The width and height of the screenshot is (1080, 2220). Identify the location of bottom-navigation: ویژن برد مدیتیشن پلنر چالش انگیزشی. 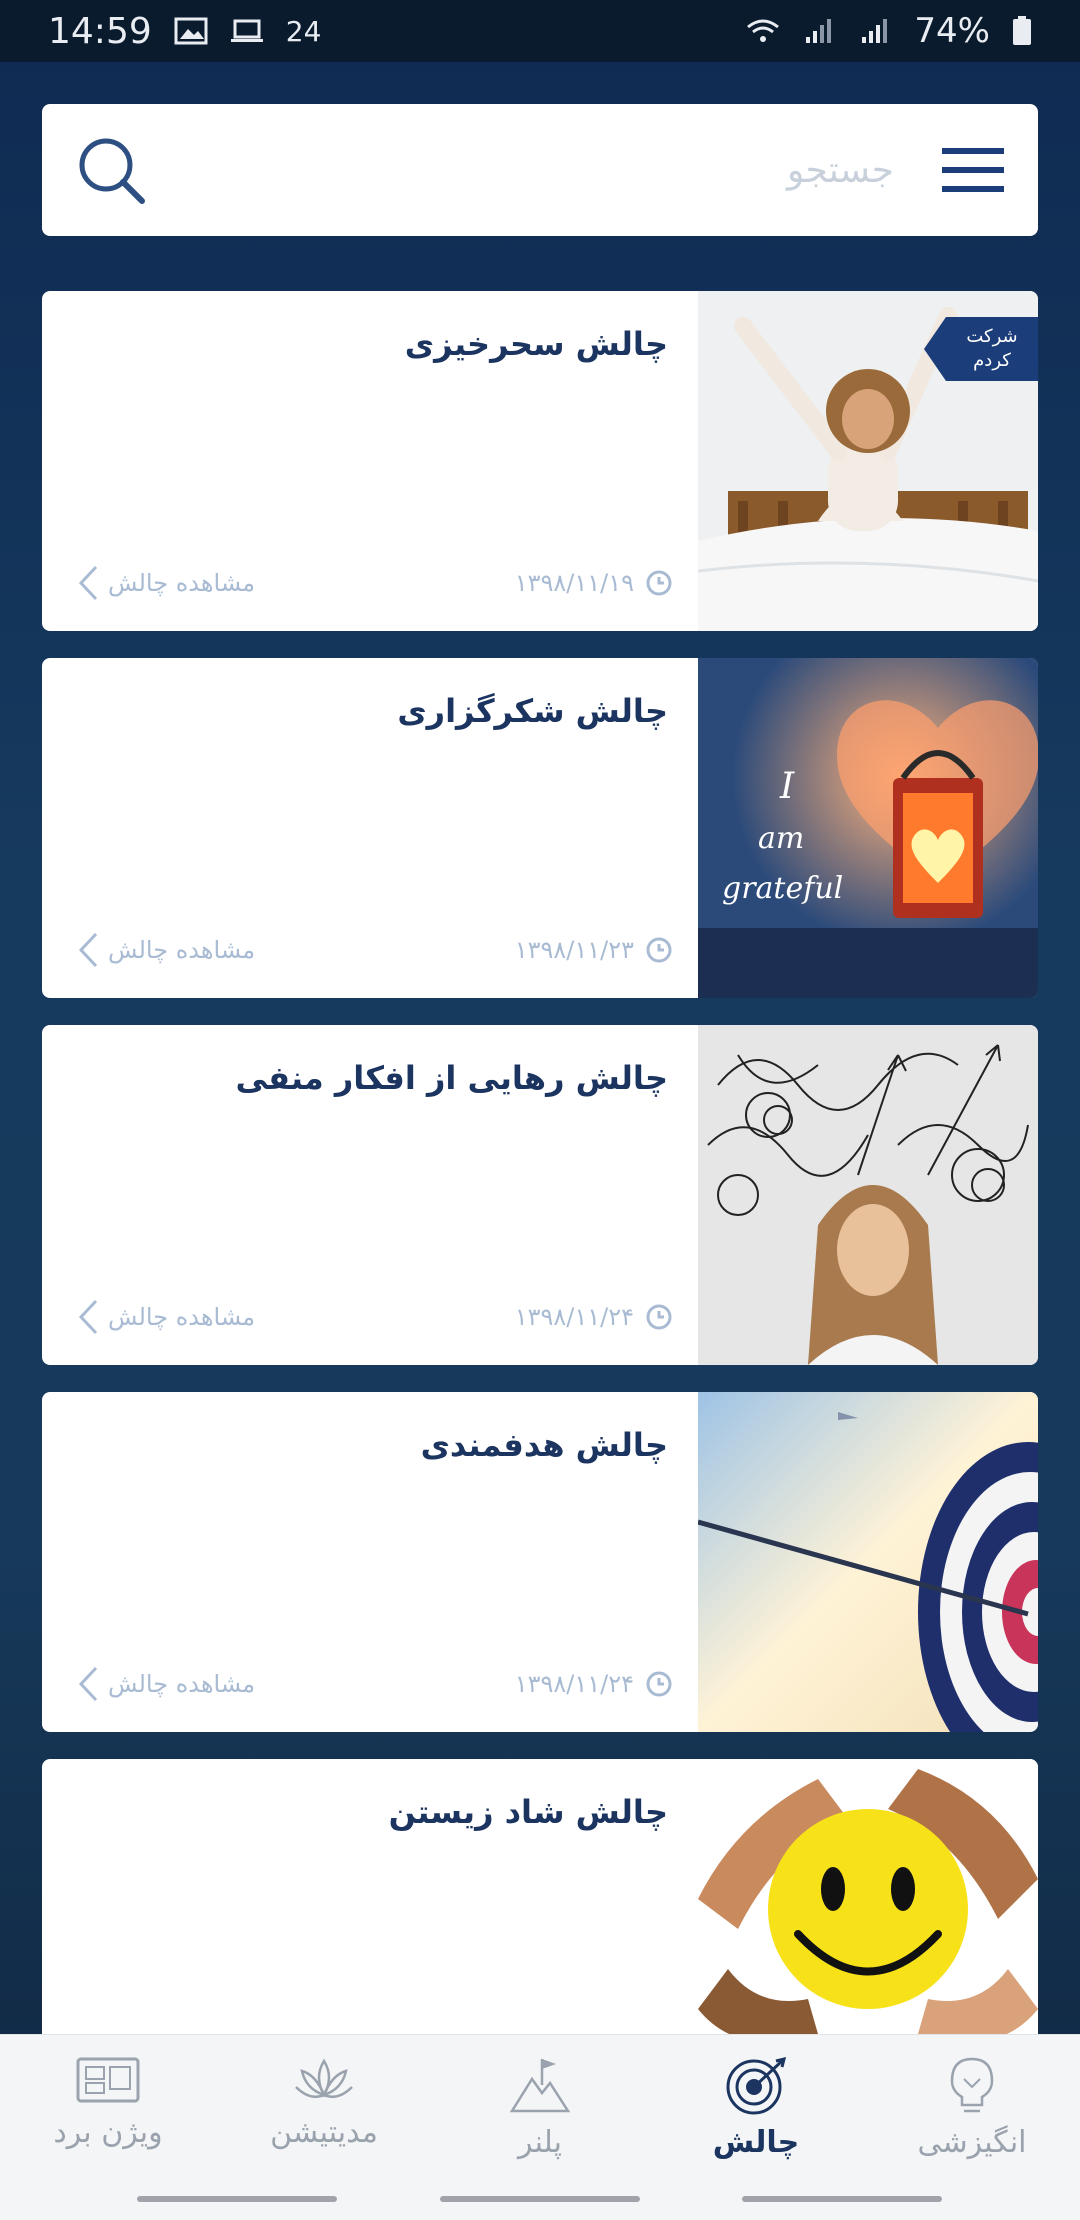
(540, 2127).